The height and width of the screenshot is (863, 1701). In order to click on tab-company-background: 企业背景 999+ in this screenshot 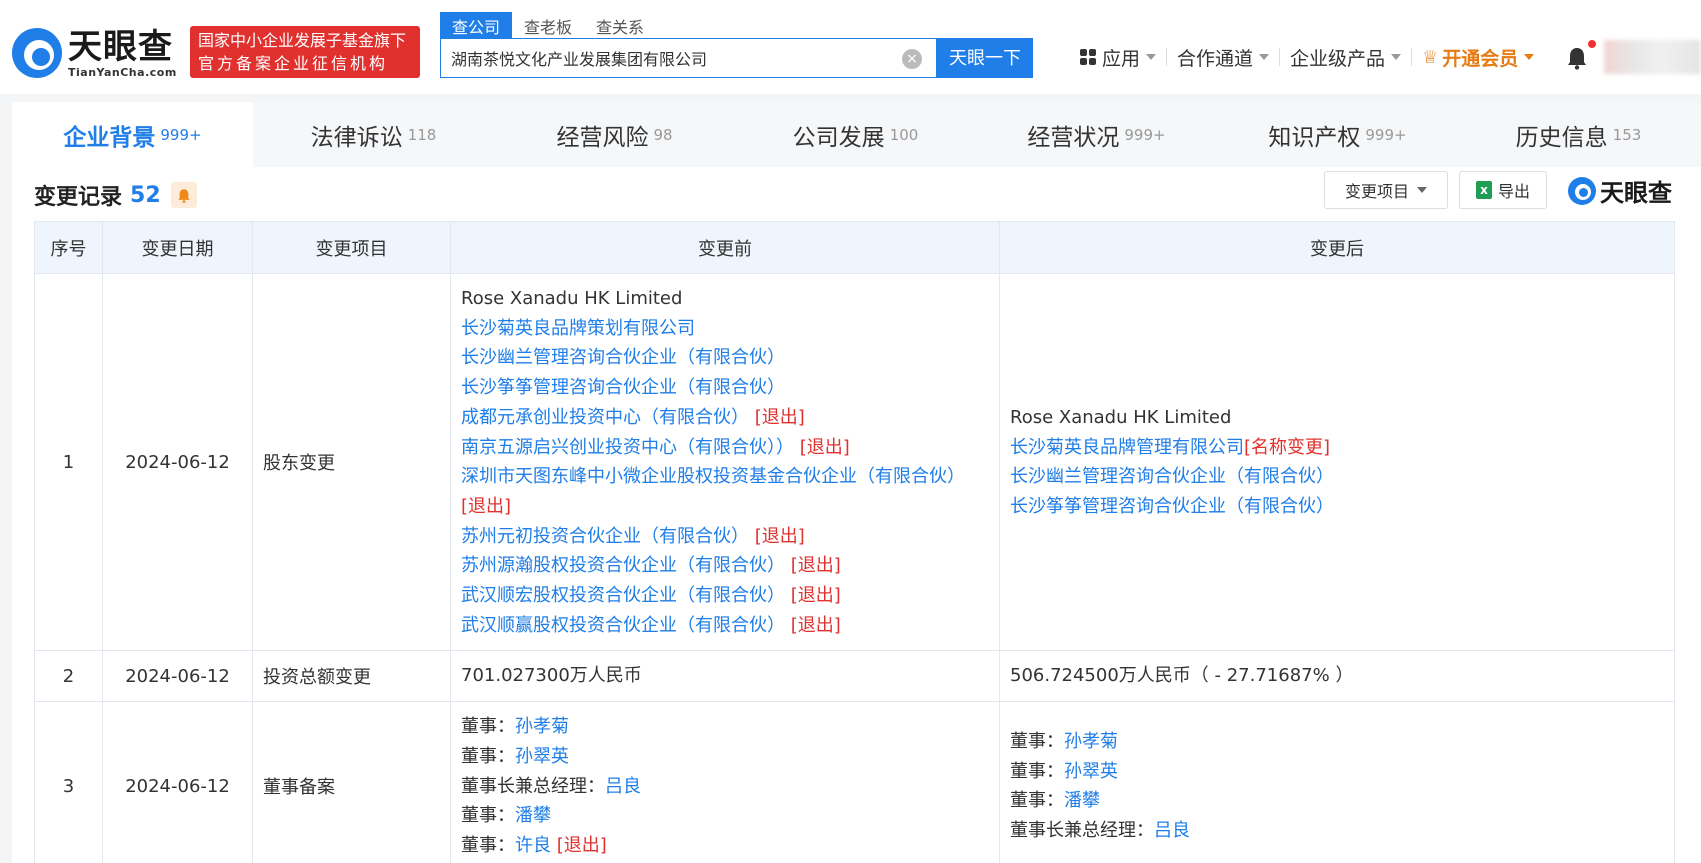, I will do `click(132, 134)`.